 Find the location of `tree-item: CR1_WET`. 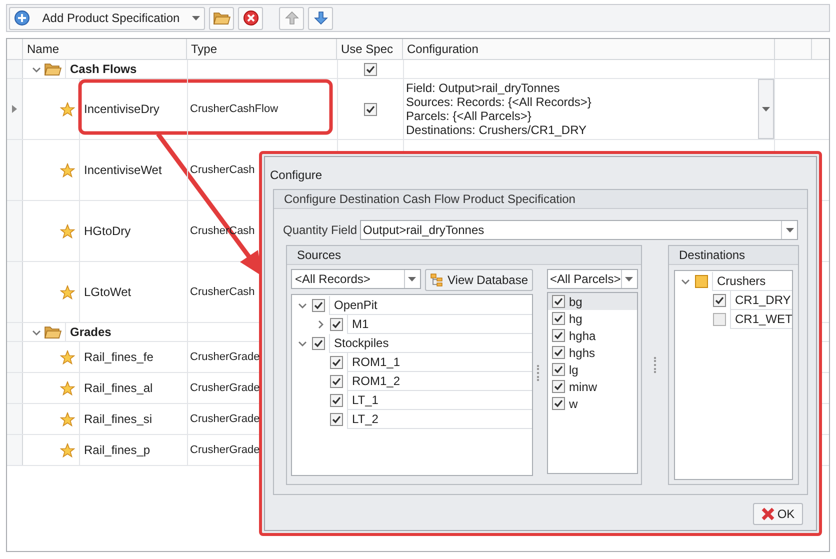

tree-item: CR1_WET is located at coordinates (761, 319).